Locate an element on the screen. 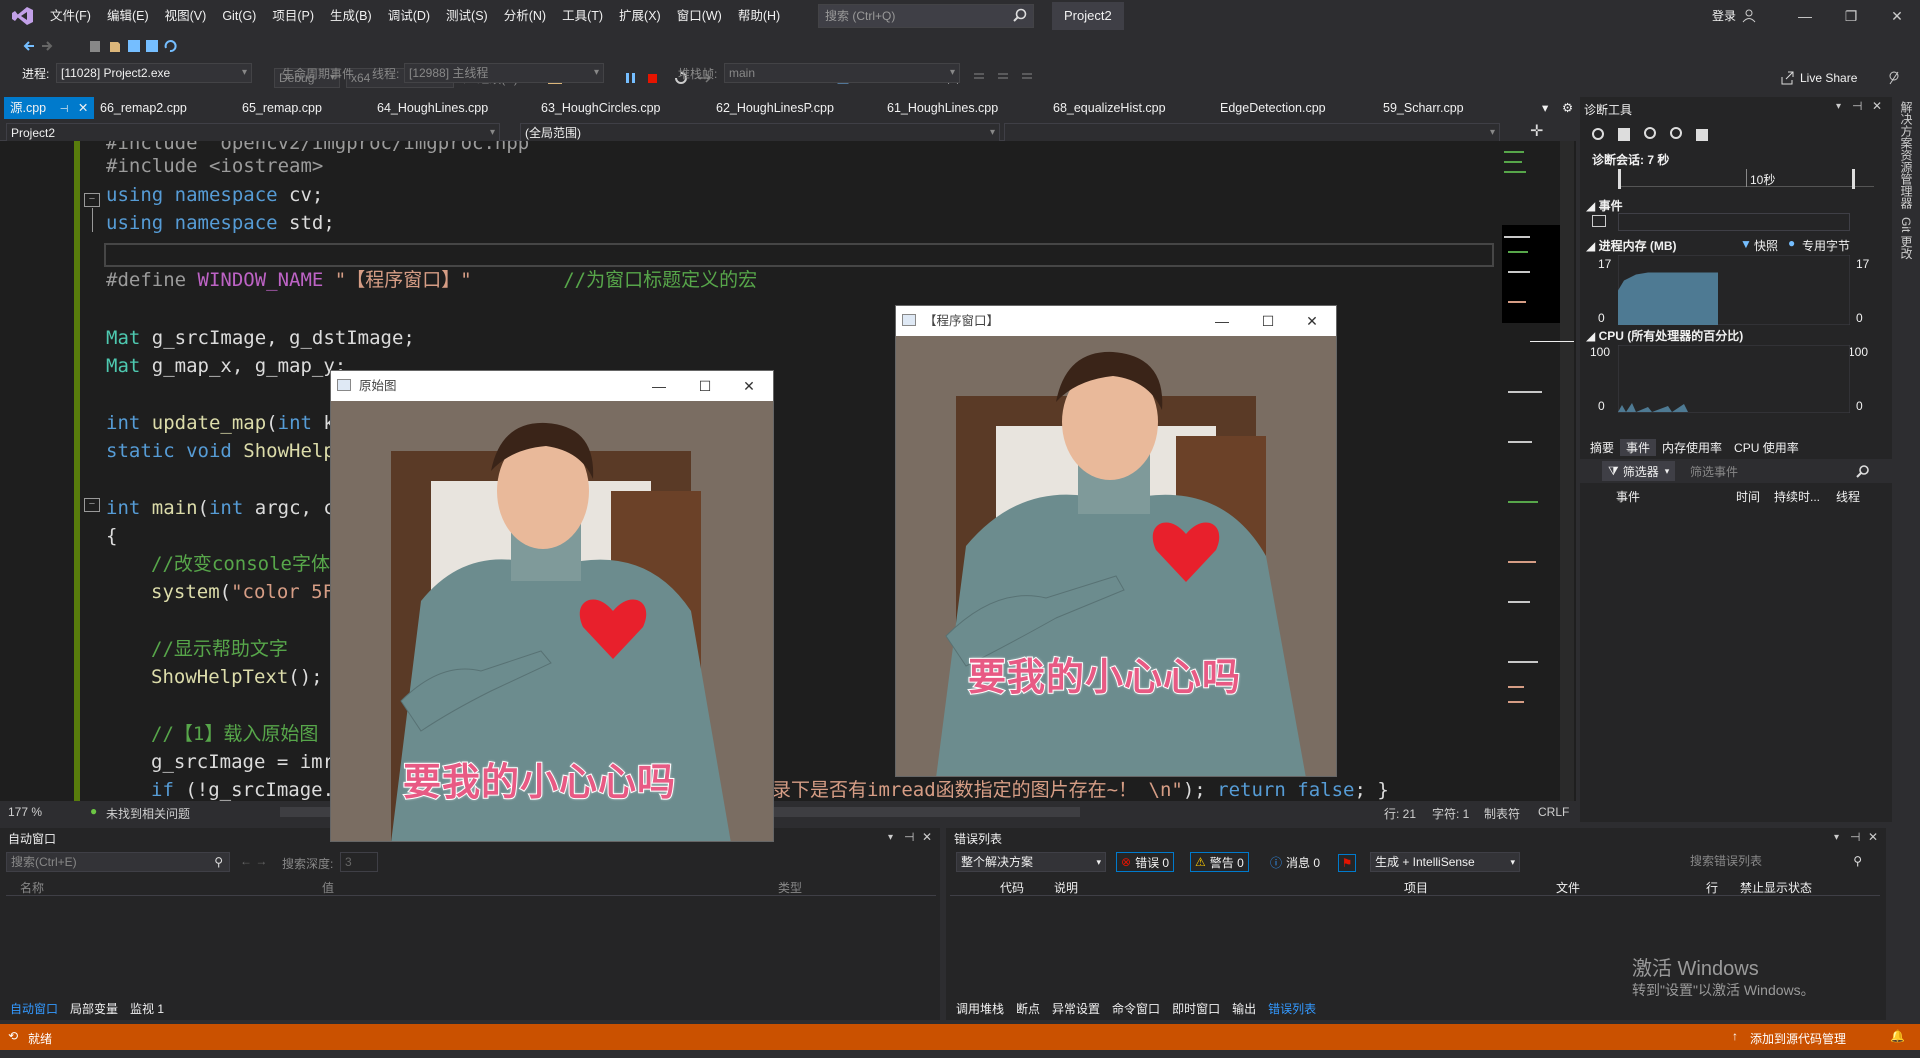 The image size is (1920, 1058). file-actions-icon is located at coordinates (135, 46).